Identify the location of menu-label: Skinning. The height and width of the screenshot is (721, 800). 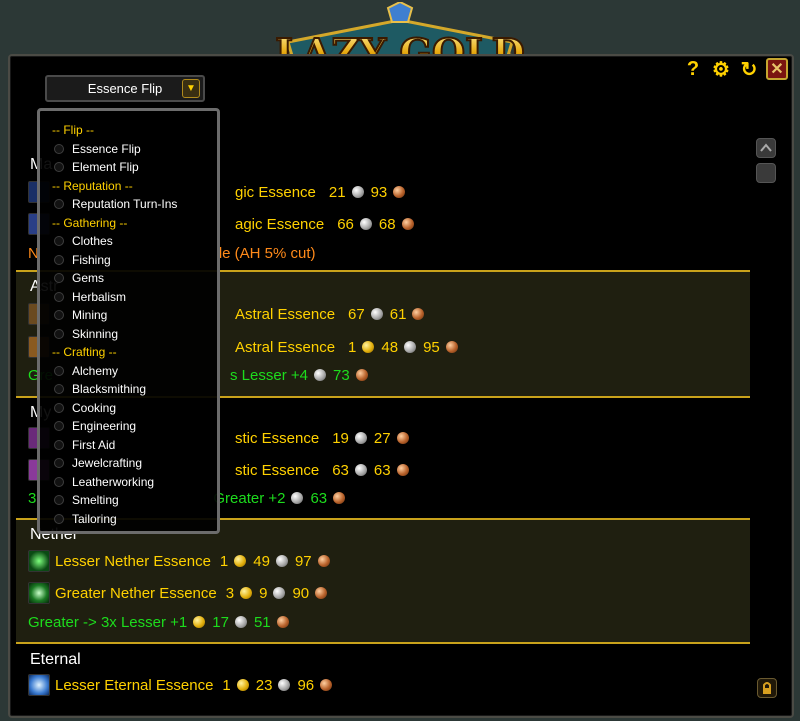
(95, 333).